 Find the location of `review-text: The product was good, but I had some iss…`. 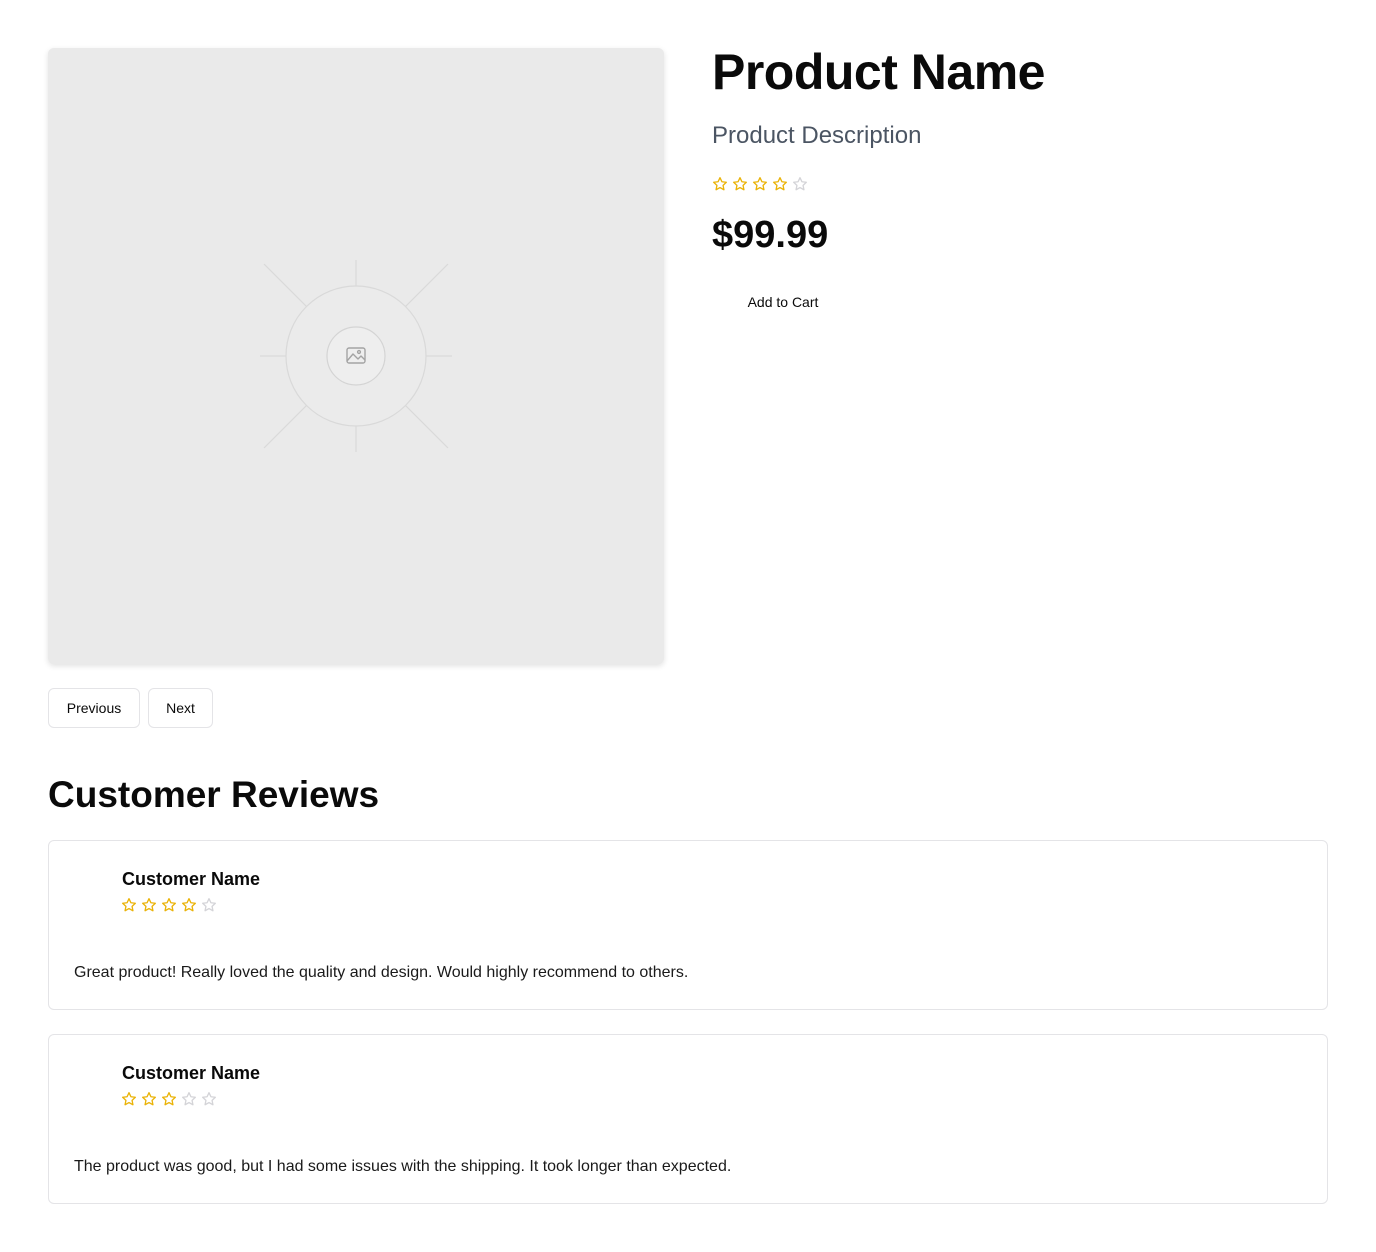

review-text: The product was good, but I had some iss… is located at coordinates (403, 1166).